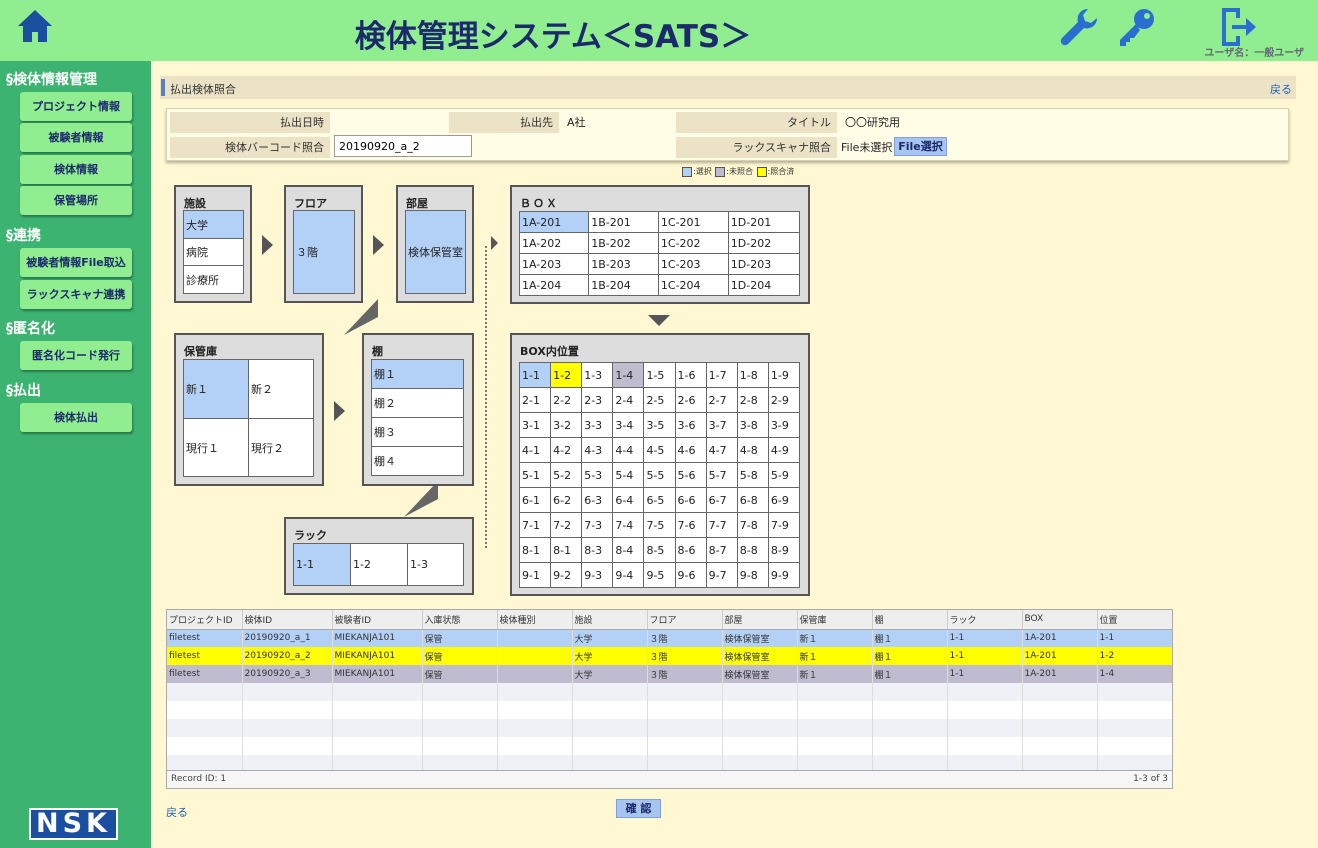 This screenshot has width=1318, height=848. I want to click on position-cell: 2-4, so click(628, 400).